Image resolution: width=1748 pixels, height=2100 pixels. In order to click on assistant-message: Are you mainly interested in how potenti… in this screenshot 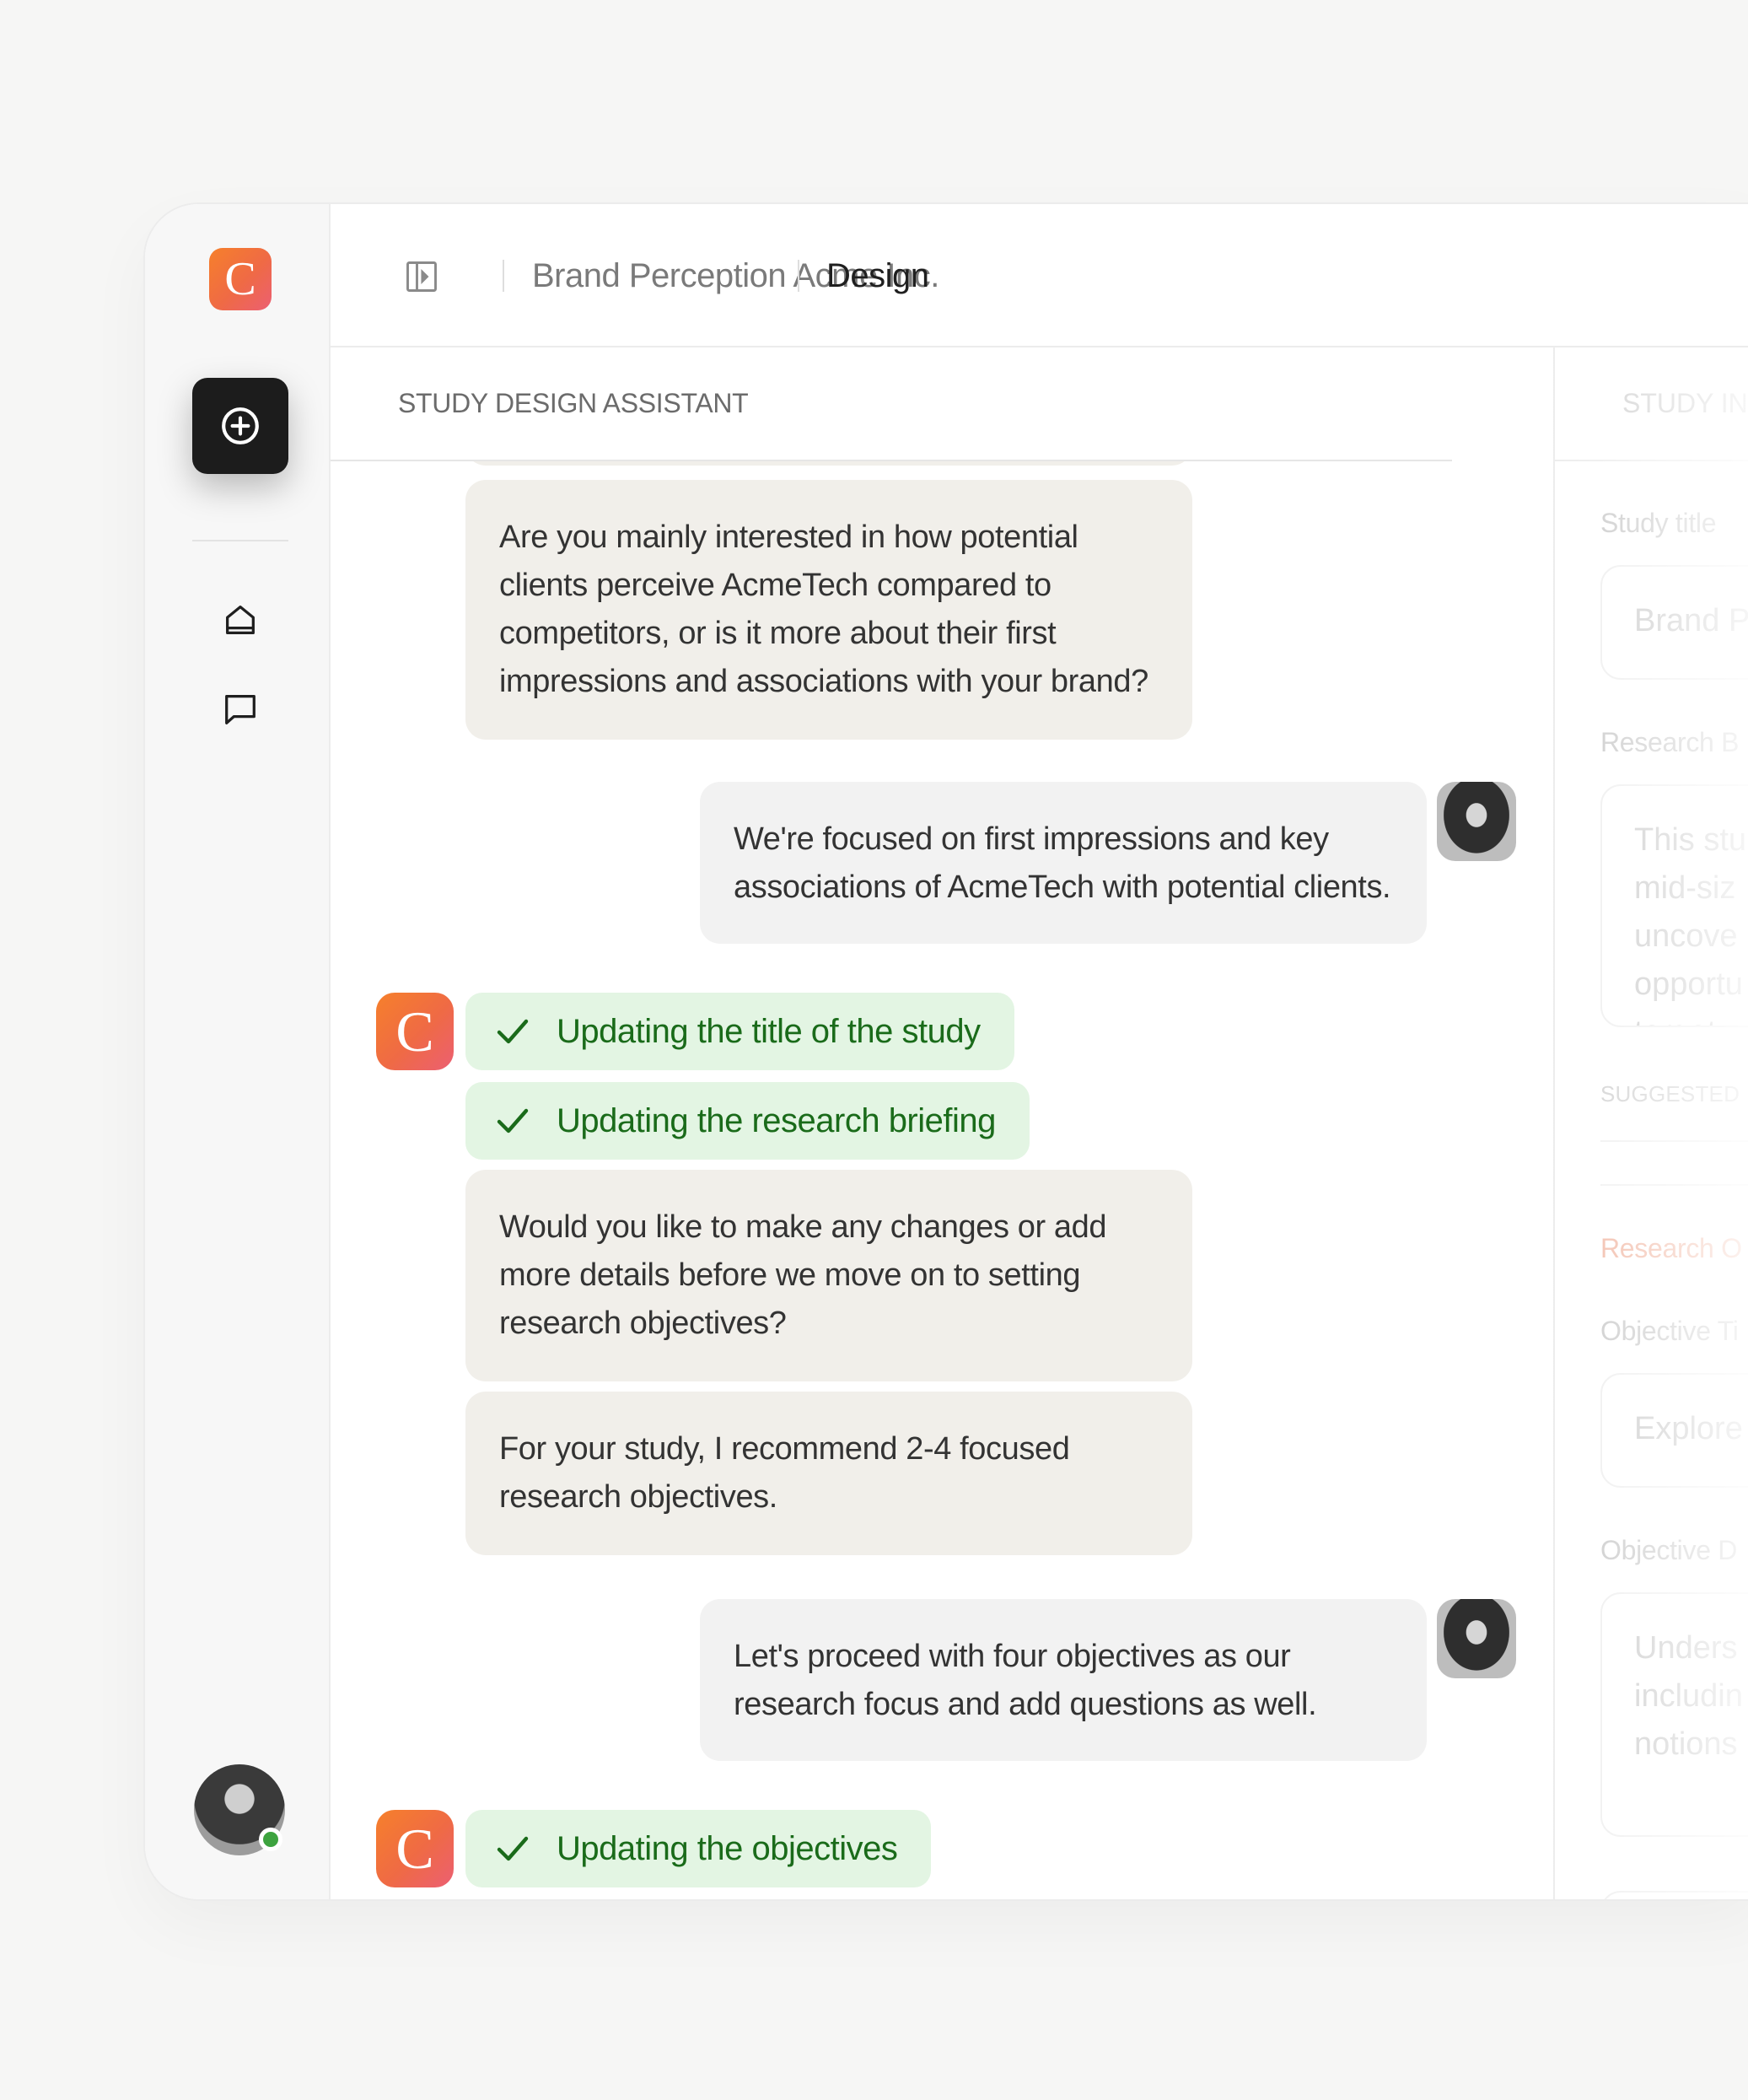, I will do `click(828, 610)`.